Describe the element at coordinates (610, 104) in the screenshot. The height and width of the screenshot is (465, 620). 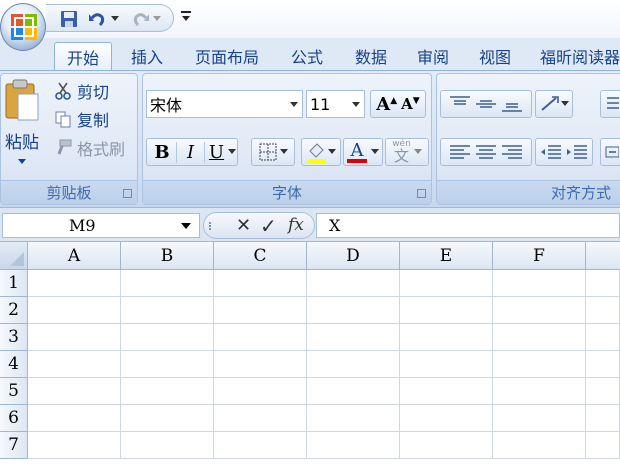
I see `wrap-text-button` at that location.